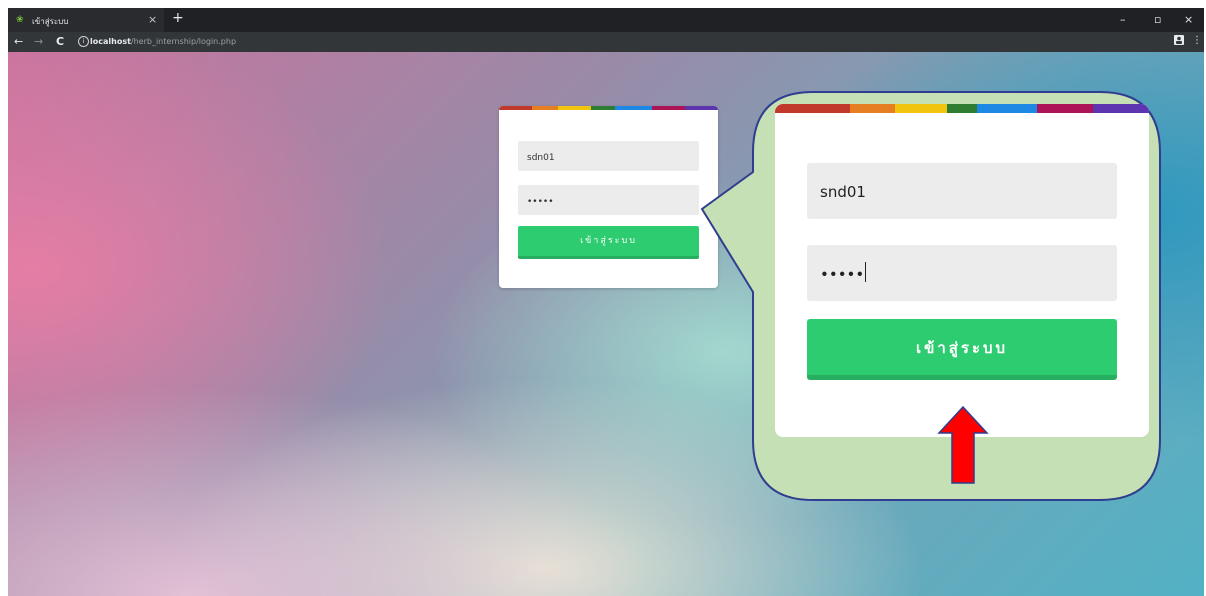 The width and height of the screenshot is (1206, 596). I want to click on url-path: /herb_internship/login.php, so click(183, 41).